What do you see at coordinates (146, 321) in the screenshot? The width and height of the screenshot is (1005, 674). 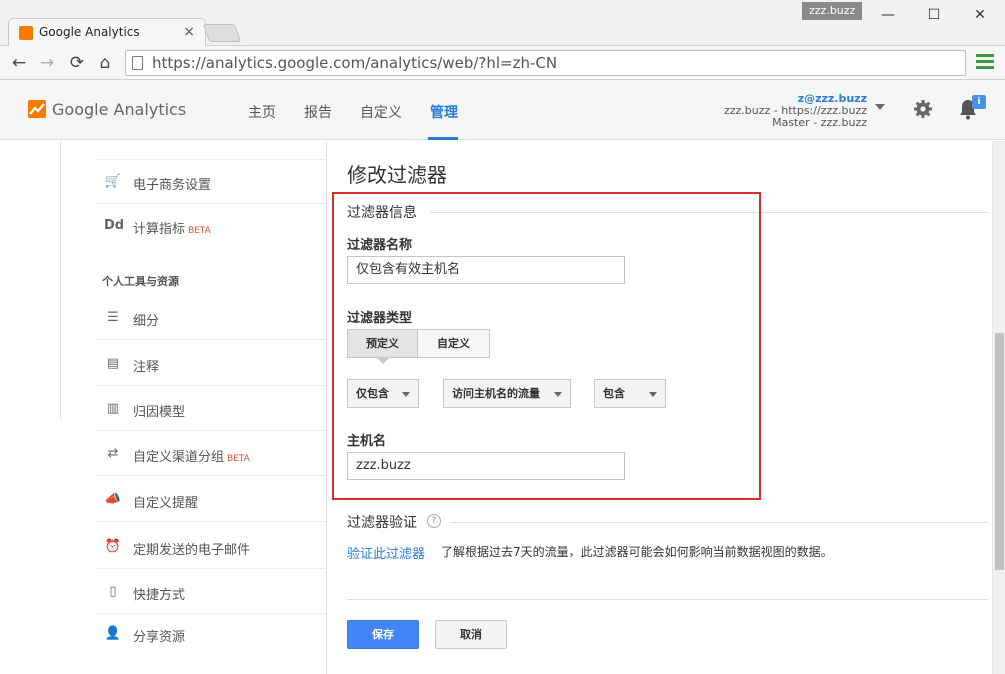 I see `sidebar-item-label: 细分` at bounding box center [146, 321].